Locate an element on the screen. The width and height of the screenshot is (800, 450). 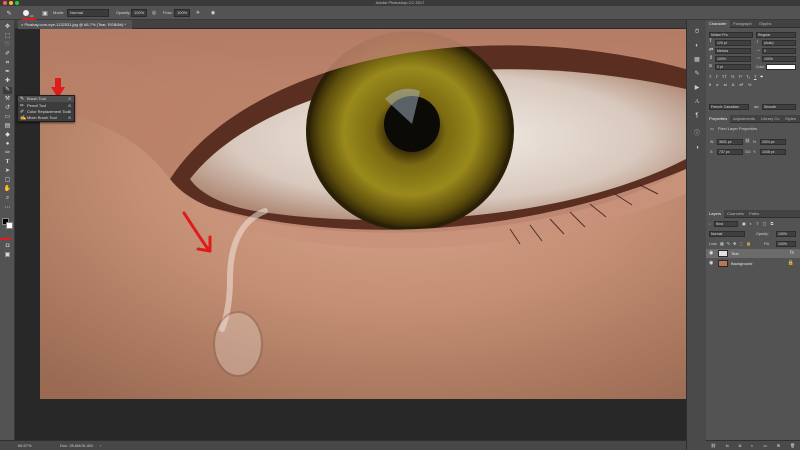
small-caps-icon: Tt is located at coordinates (733, 76).